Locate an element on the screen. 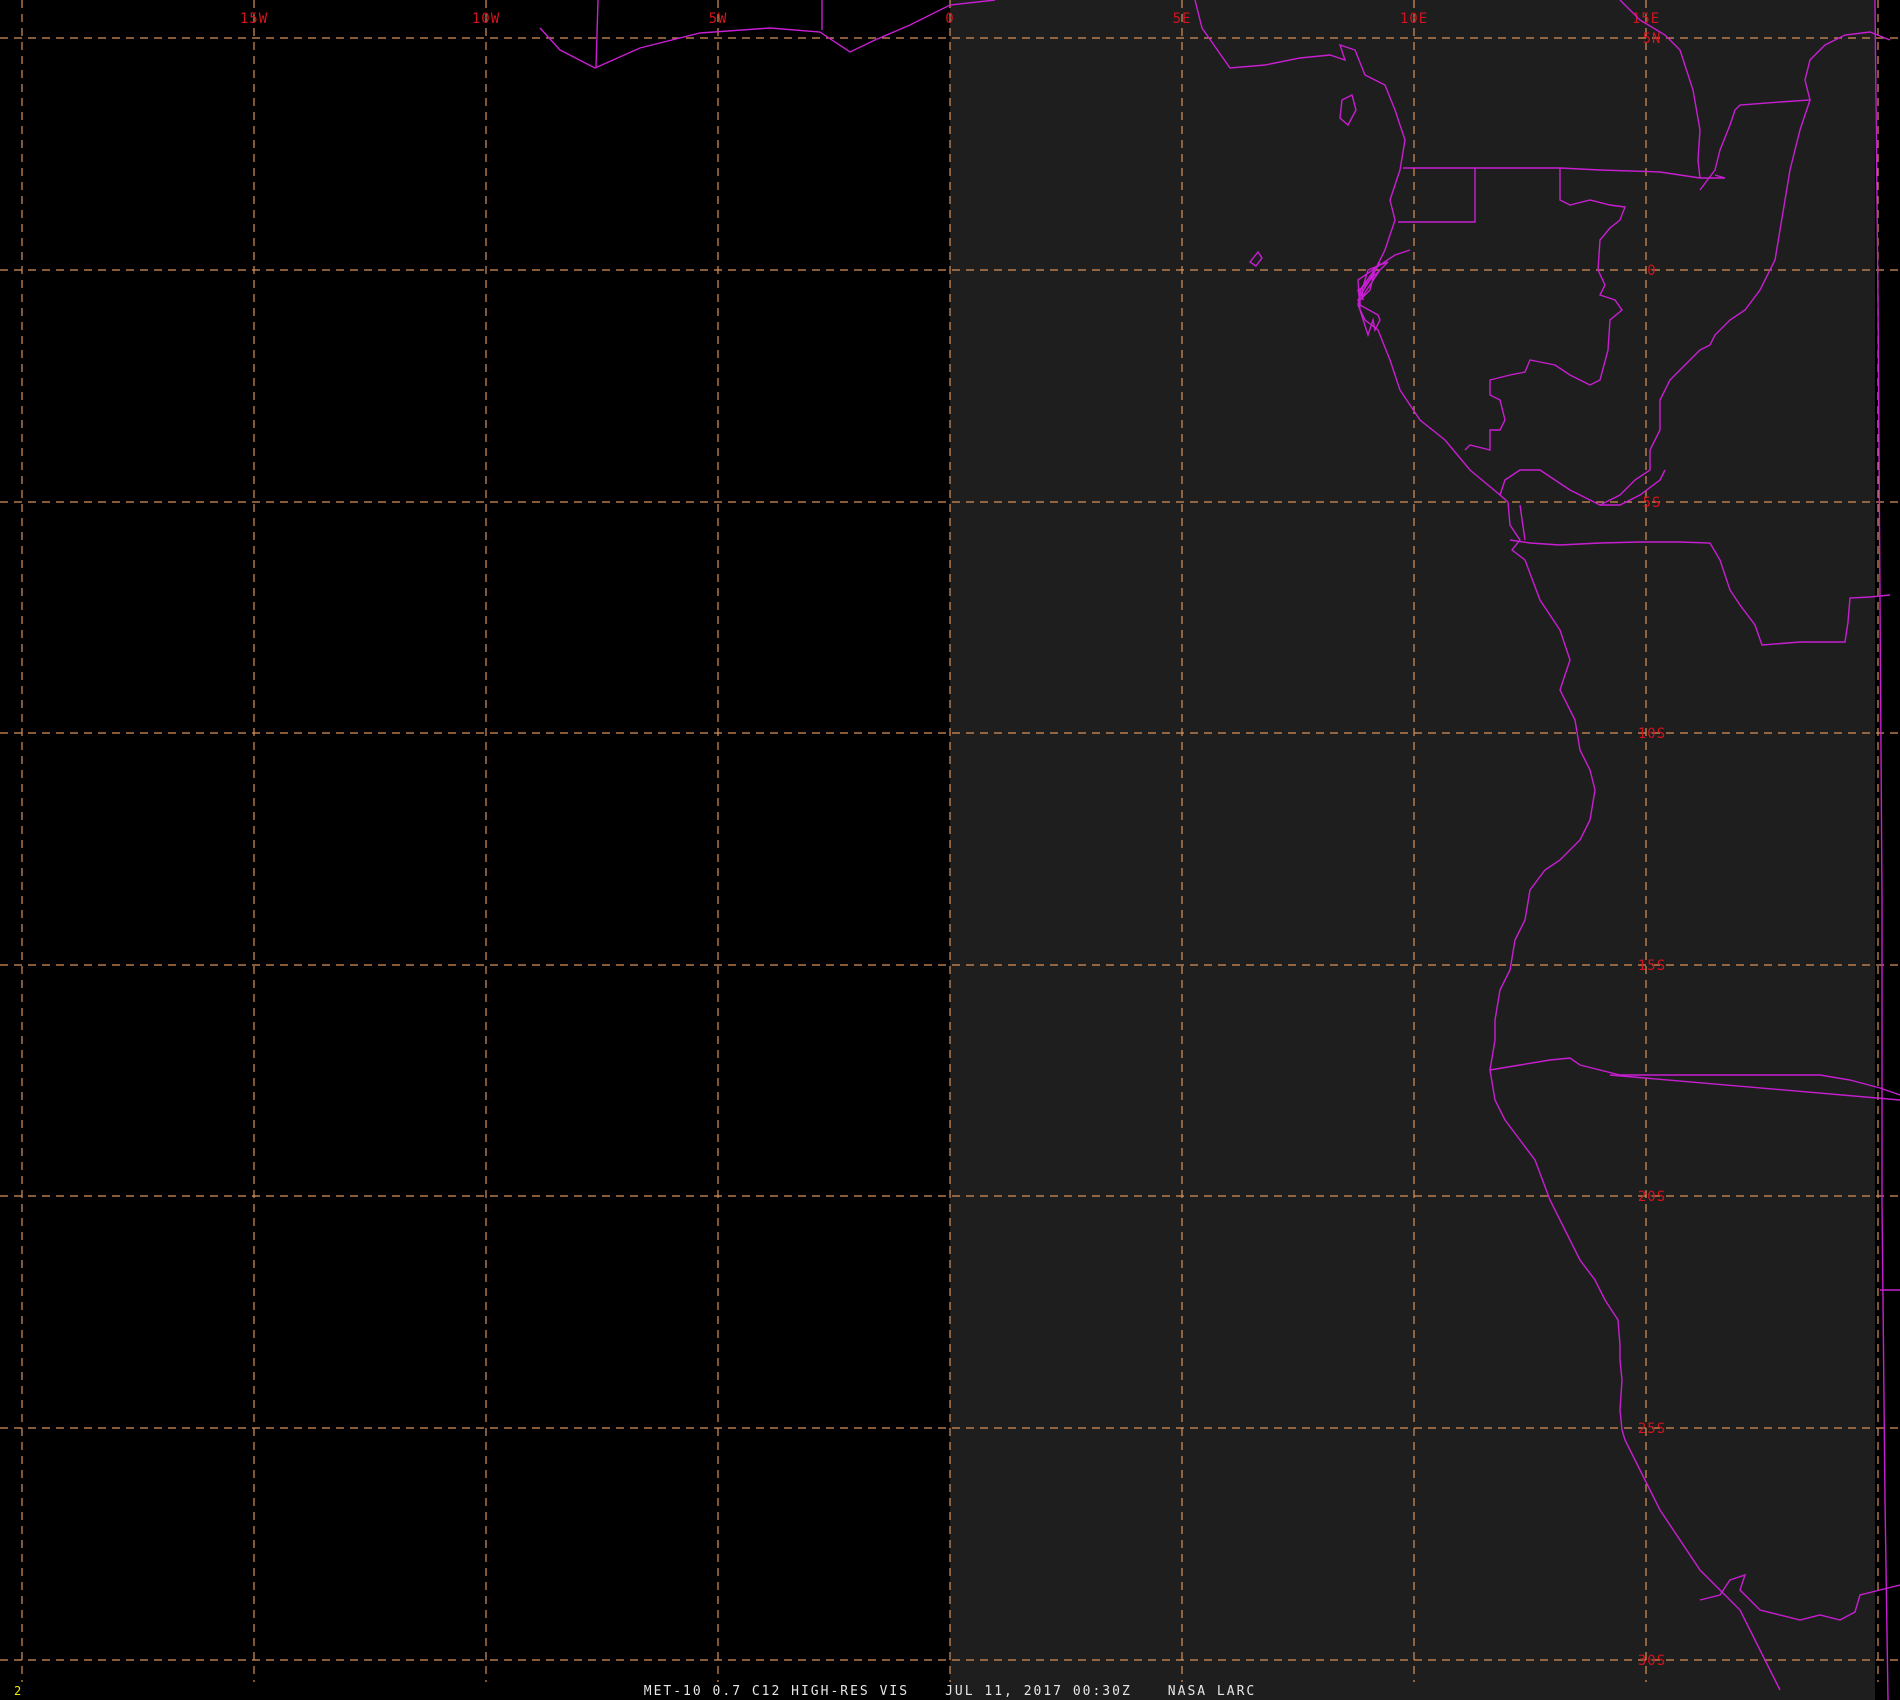 The width and height of the screenshot is (1900, 1700). longitude-label: 0 is located at coordinates (949, 19).